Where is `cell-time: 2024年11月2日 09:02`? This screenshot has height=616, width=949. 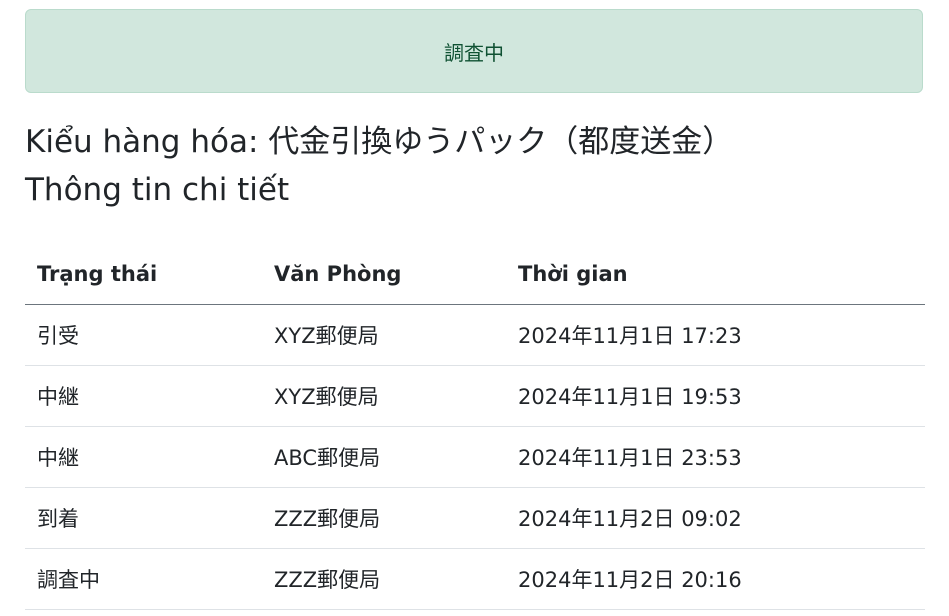 cell-time: 2024年11月2日 09:02 is located at coordinates (715, 518).